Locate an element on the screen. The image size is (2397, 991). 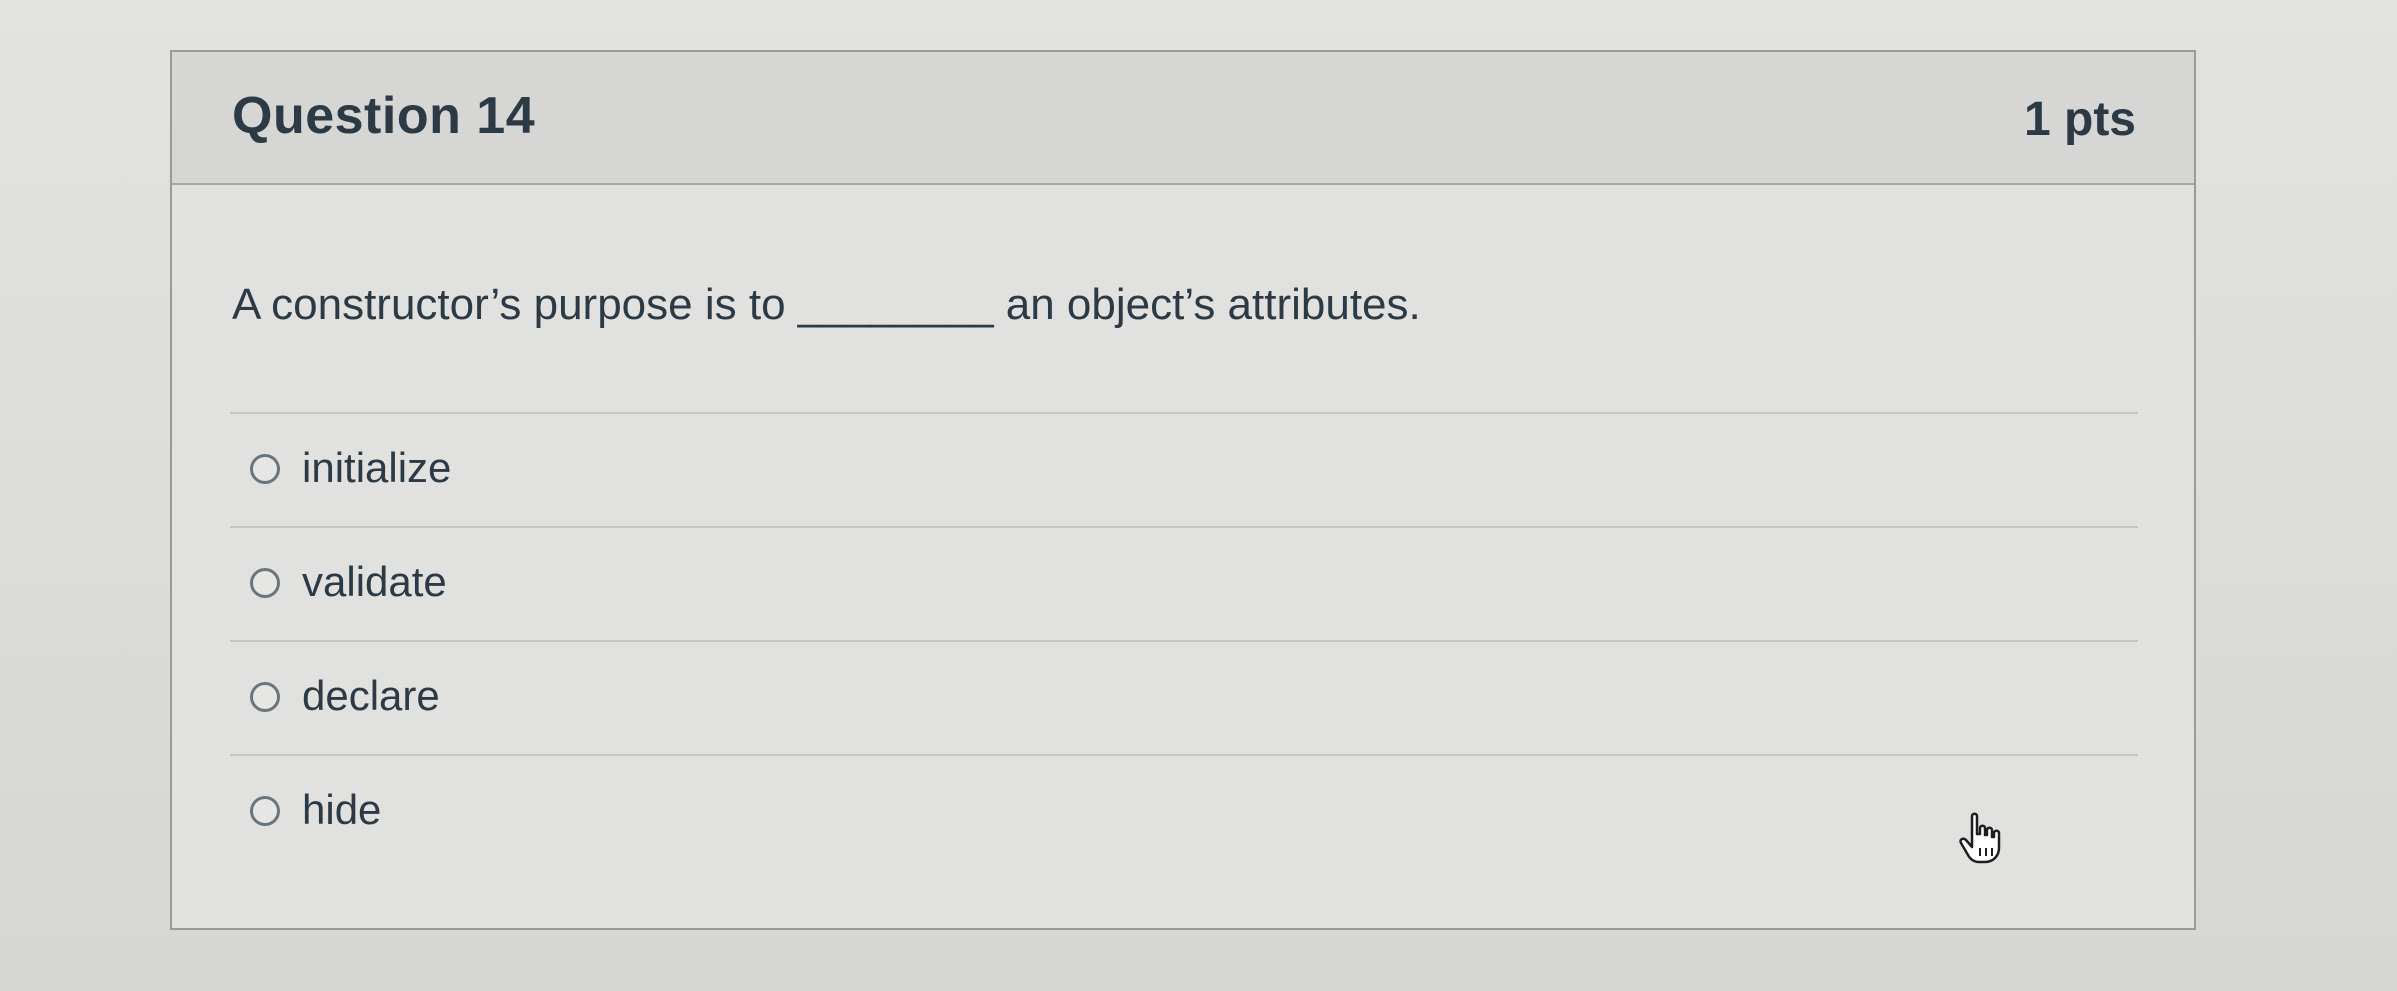
answer-label: validate is located at coordinates (374, 582).